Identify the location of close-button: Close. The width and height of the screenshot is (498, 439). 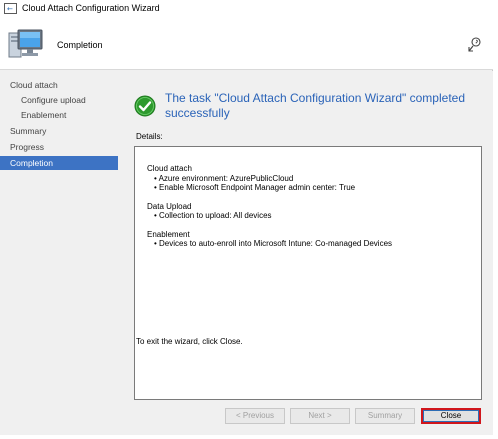
(451, 416).